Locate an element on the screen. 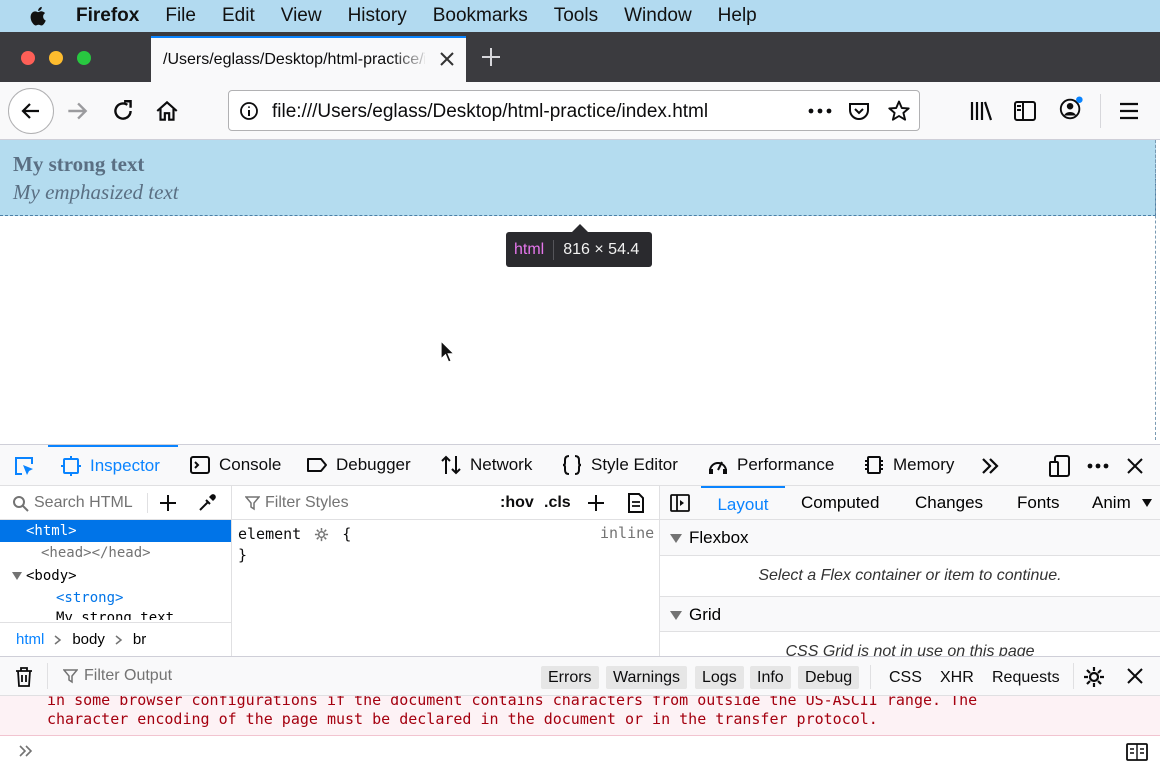  forward-arrow-icon is located at coordinates (77, 111).